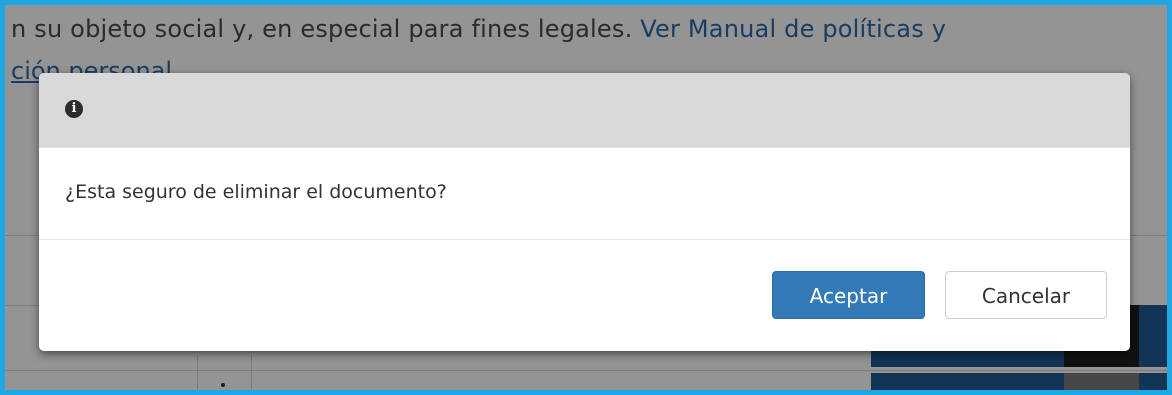 This screenshot has width=1172, height=395. I want to click on cancel-button: Cancelar, so click(1026, 295).